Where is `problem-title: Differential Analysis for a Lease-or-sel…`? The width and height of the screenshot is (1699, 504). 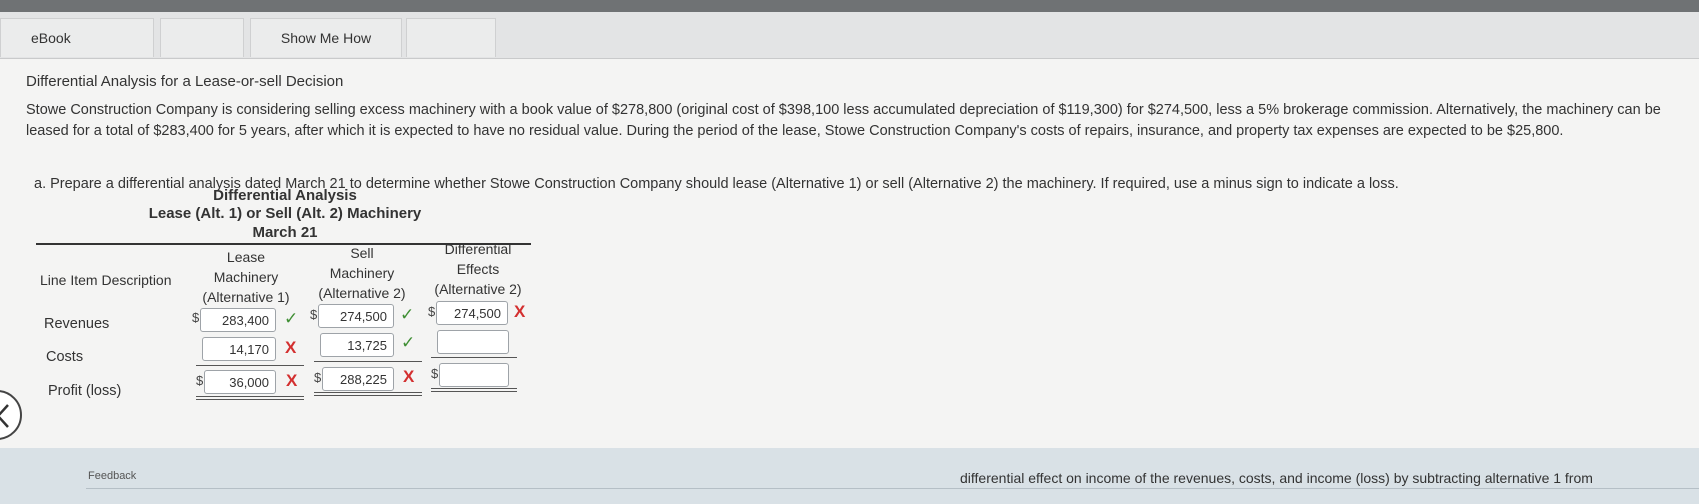
problem-title: Differential Analysis for a Lease-or-sel… is located at coordinates (185, 81).